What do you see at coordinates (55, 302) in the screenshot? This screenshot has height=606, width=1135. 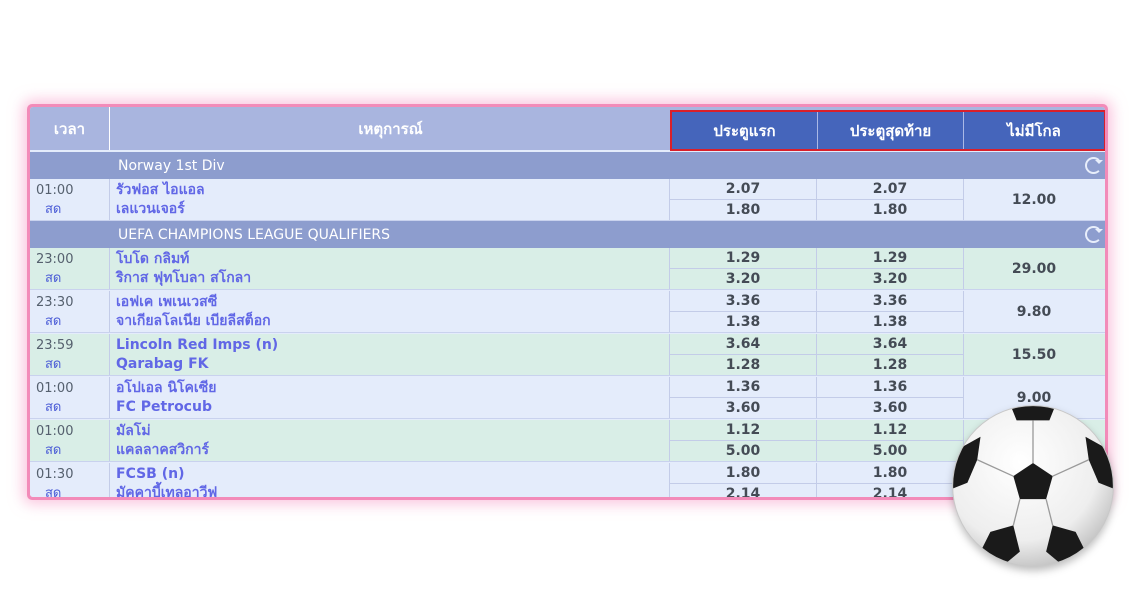 I see `match-time: 23:30` at bounding box center [55, 302].